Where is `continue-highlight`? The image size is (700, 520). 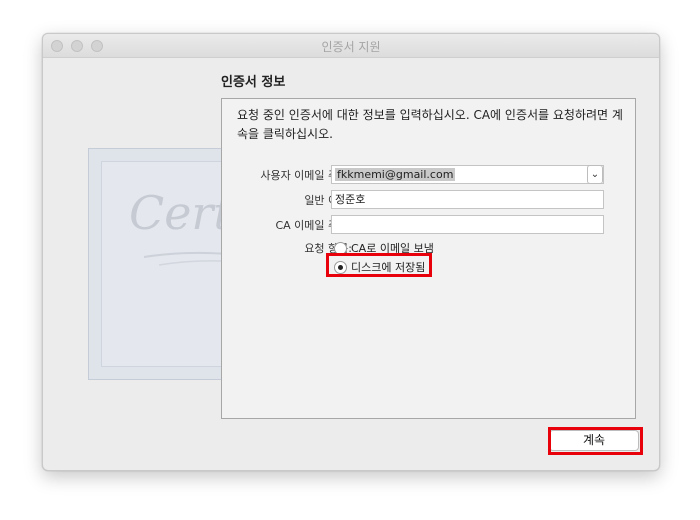 continue-highlight is located at coordinates (595, 441).